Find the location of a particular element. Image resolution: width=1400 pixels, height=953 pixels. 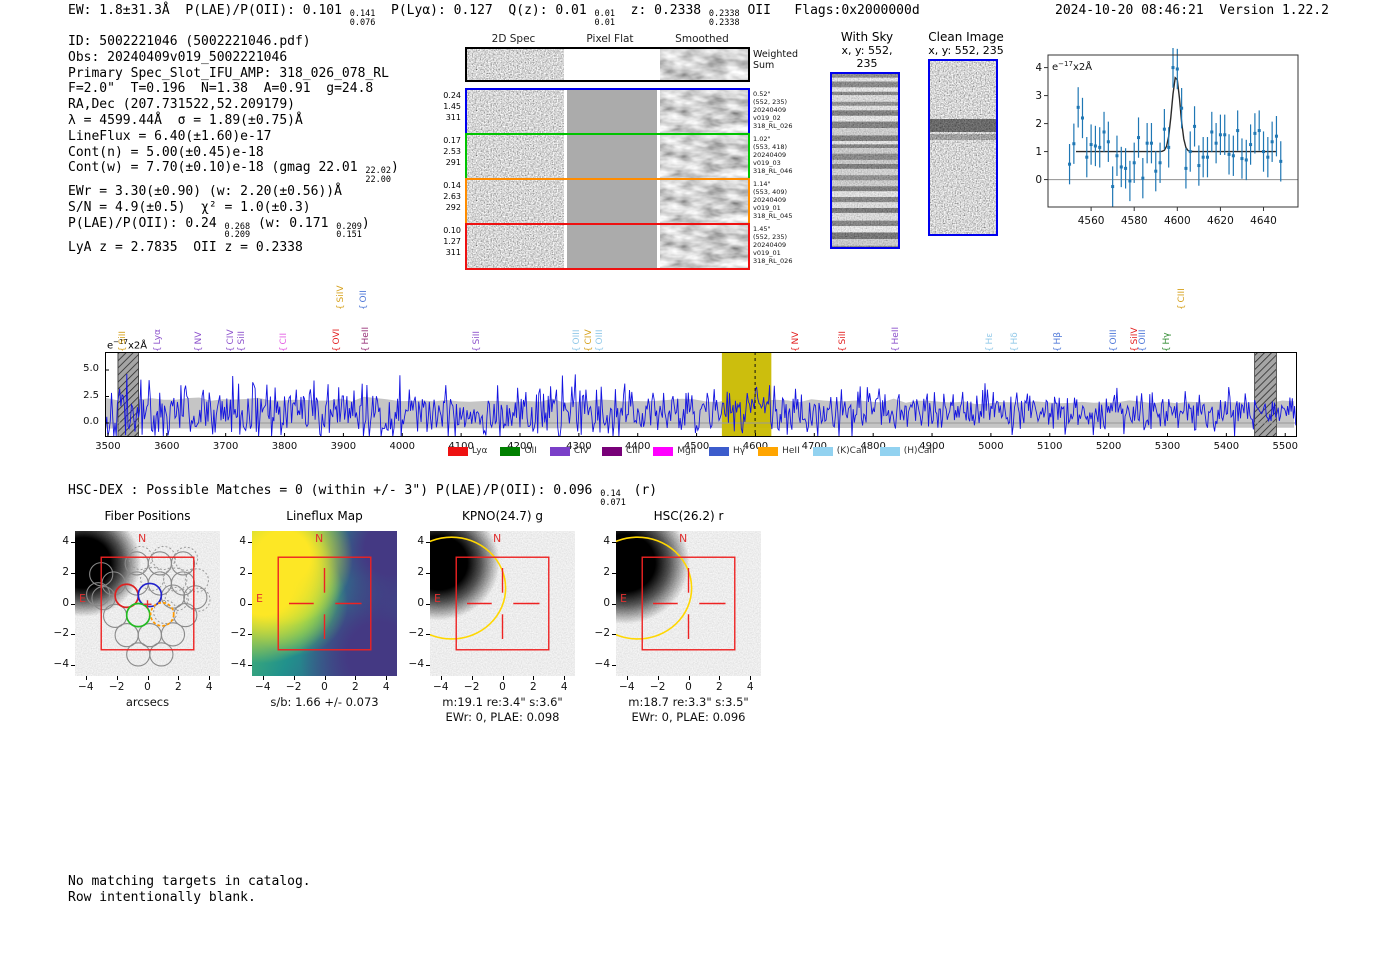

footer-line-1: No matching targets in catalog. is located at coordinates (189, 881).